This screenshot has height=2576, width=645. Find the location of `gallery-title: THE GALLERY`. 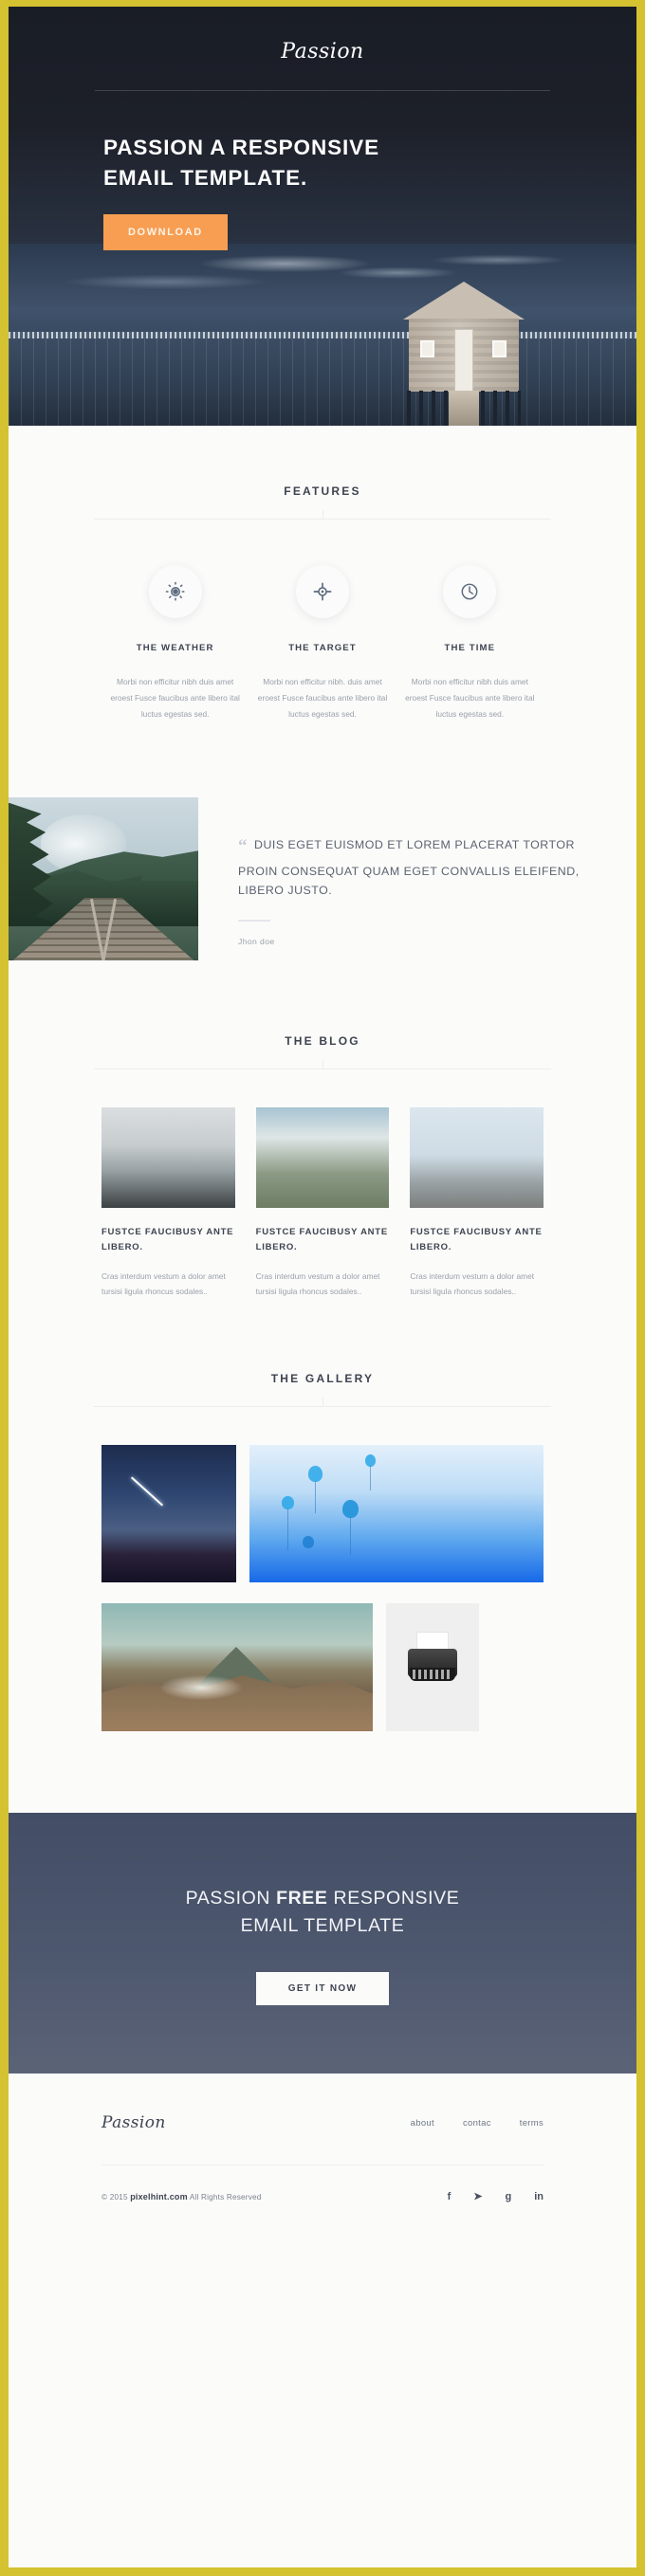

gallery-title: THE GALLERY is located at coordinates (323, 1378).